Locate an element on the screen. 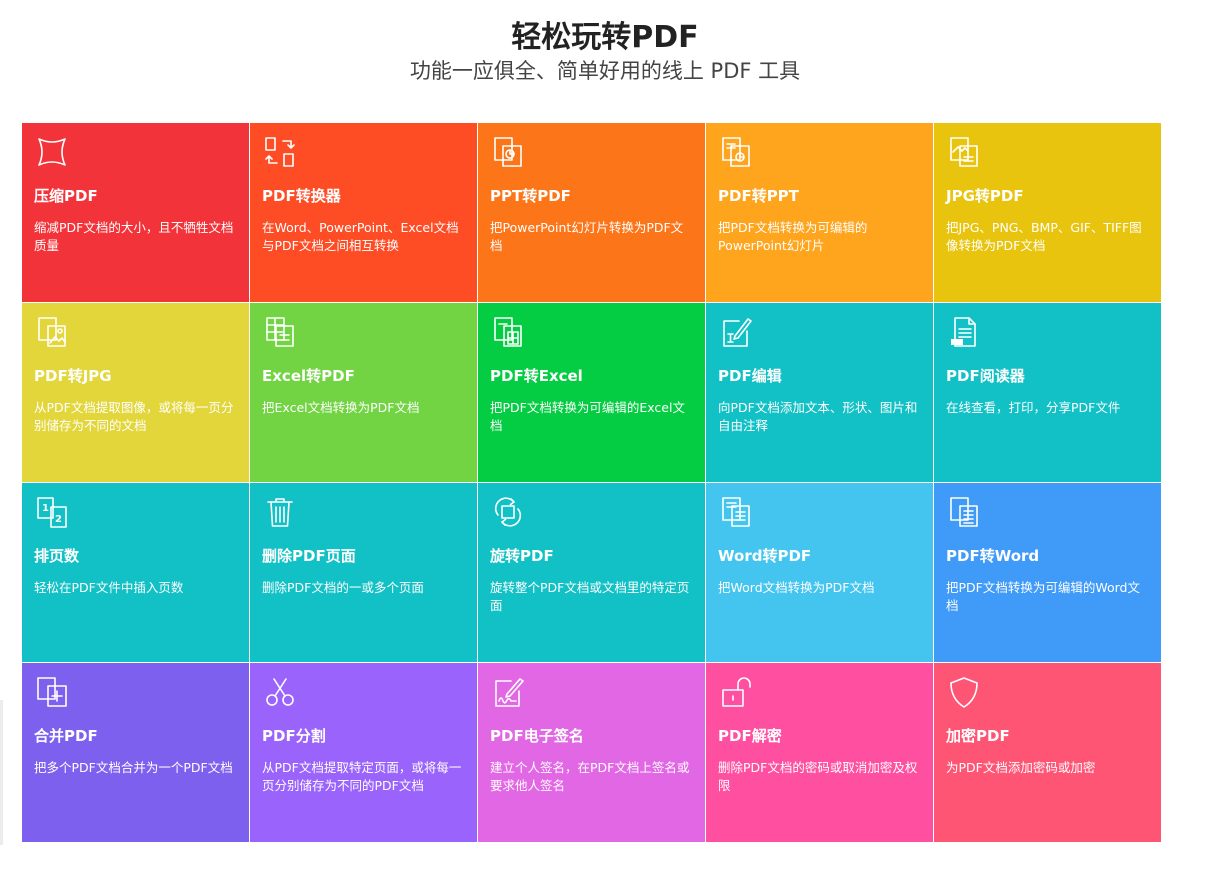 Image resolution: width=1210 pixels, height=869 pixels. pdf-ppt-icon is located at coordinates (736, 152).